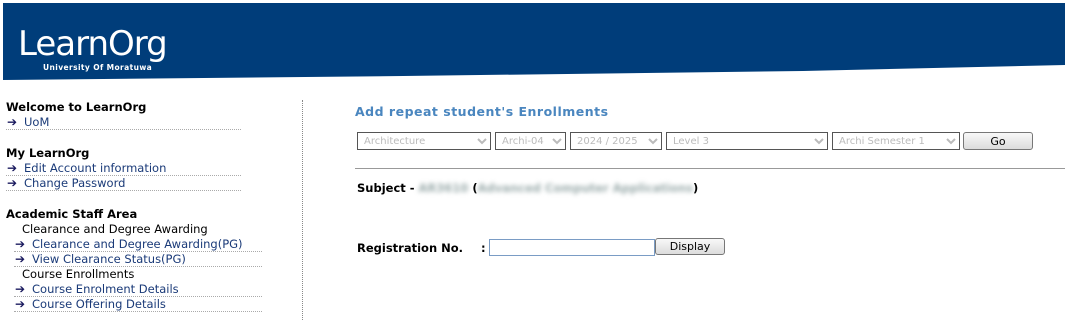 Image resolution: width=1065 pixels, height=320 pixels. Describe the element at coordinates (572, 247) in the screenshot. I see `registration-input` at that location.